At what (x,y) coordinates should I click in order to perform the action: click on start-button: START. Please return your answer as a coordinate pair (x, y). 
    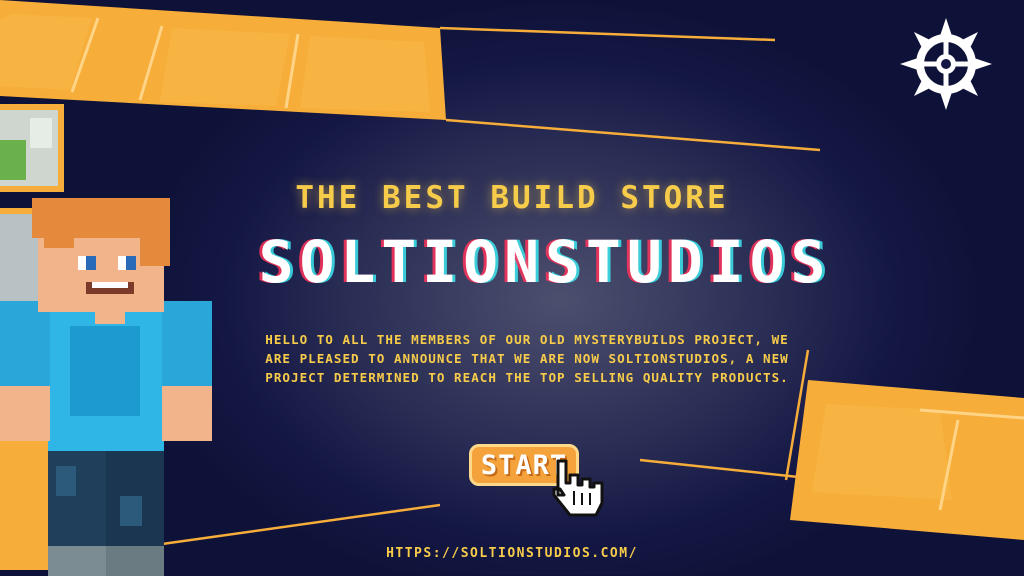
    Looking at the image, I should click on (524, 465).